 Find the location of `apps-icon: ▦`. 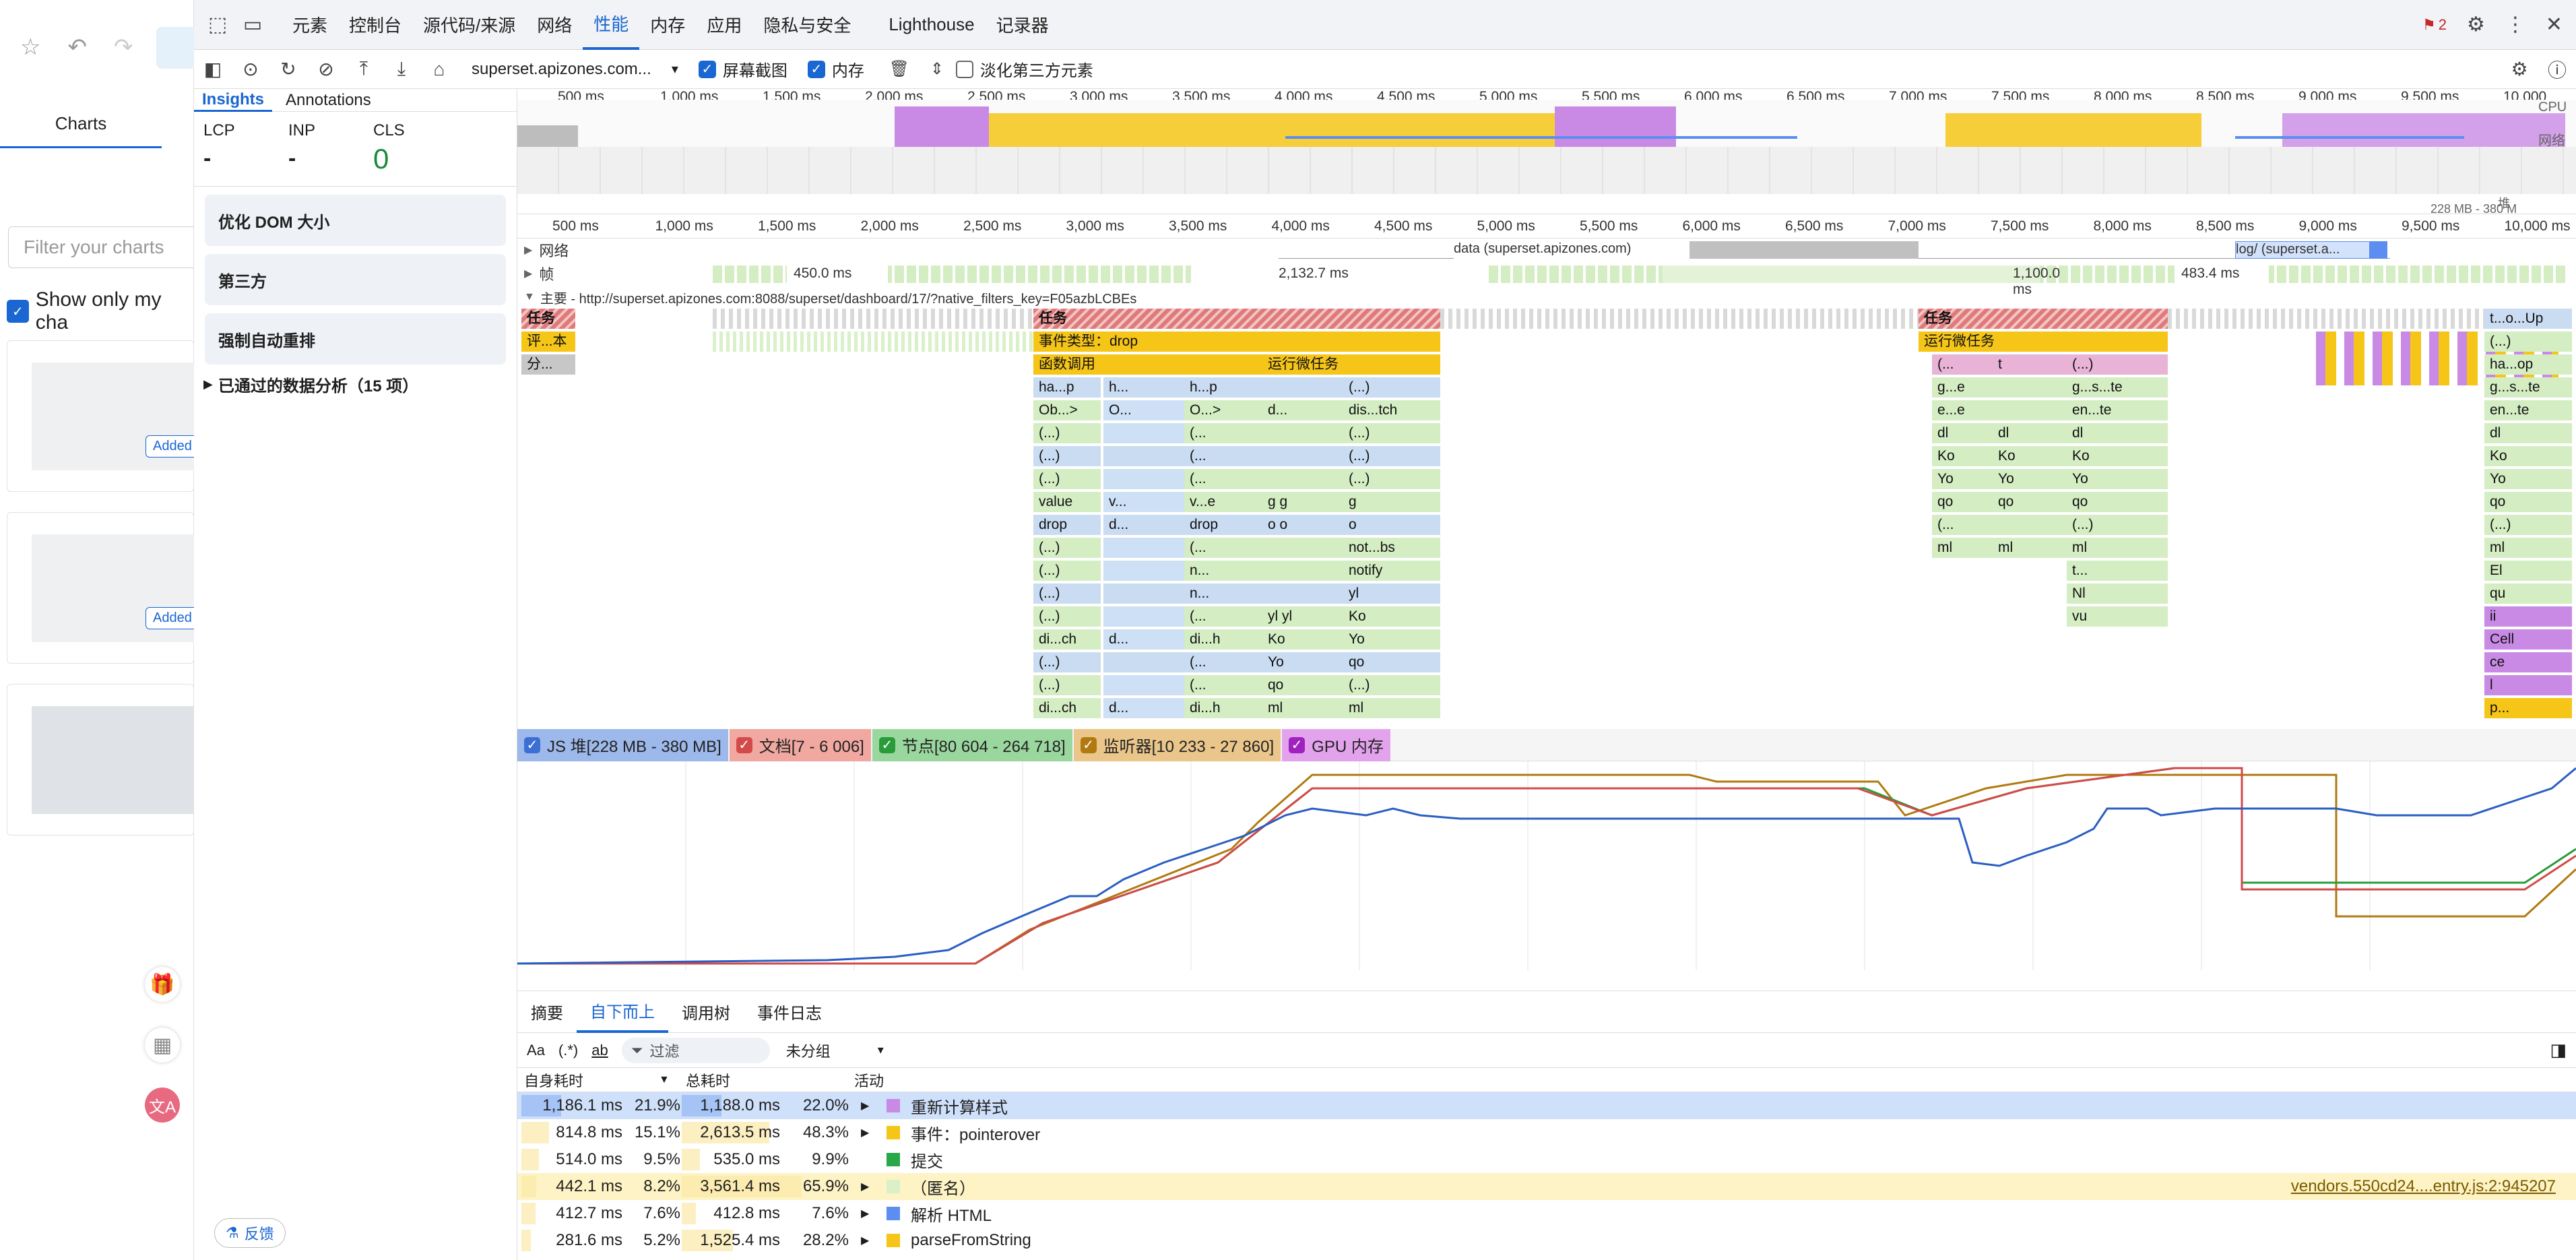

apps-icon: ▦ is located at coordinates (163, 1045).